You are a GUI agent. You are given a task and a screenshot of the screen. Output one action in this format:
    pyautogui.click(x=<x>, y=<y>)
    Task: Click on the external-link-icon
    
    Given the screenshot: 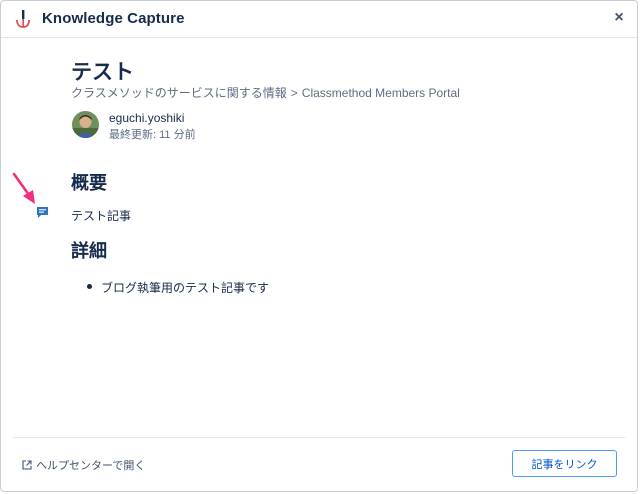 What is the action you would take?
    pyautogui.click(x=27, y=465)
    